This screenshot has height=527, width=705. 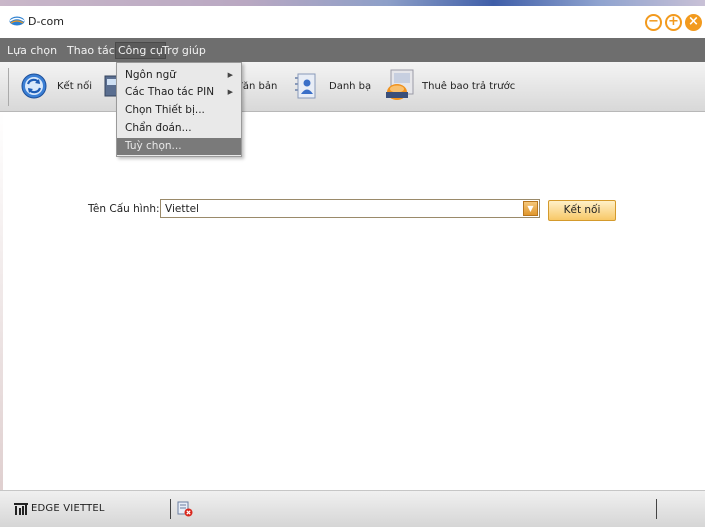 I want to click on dropdown-item-pin: Các Thao tác PIN ▶, so click(x=179, y=92).